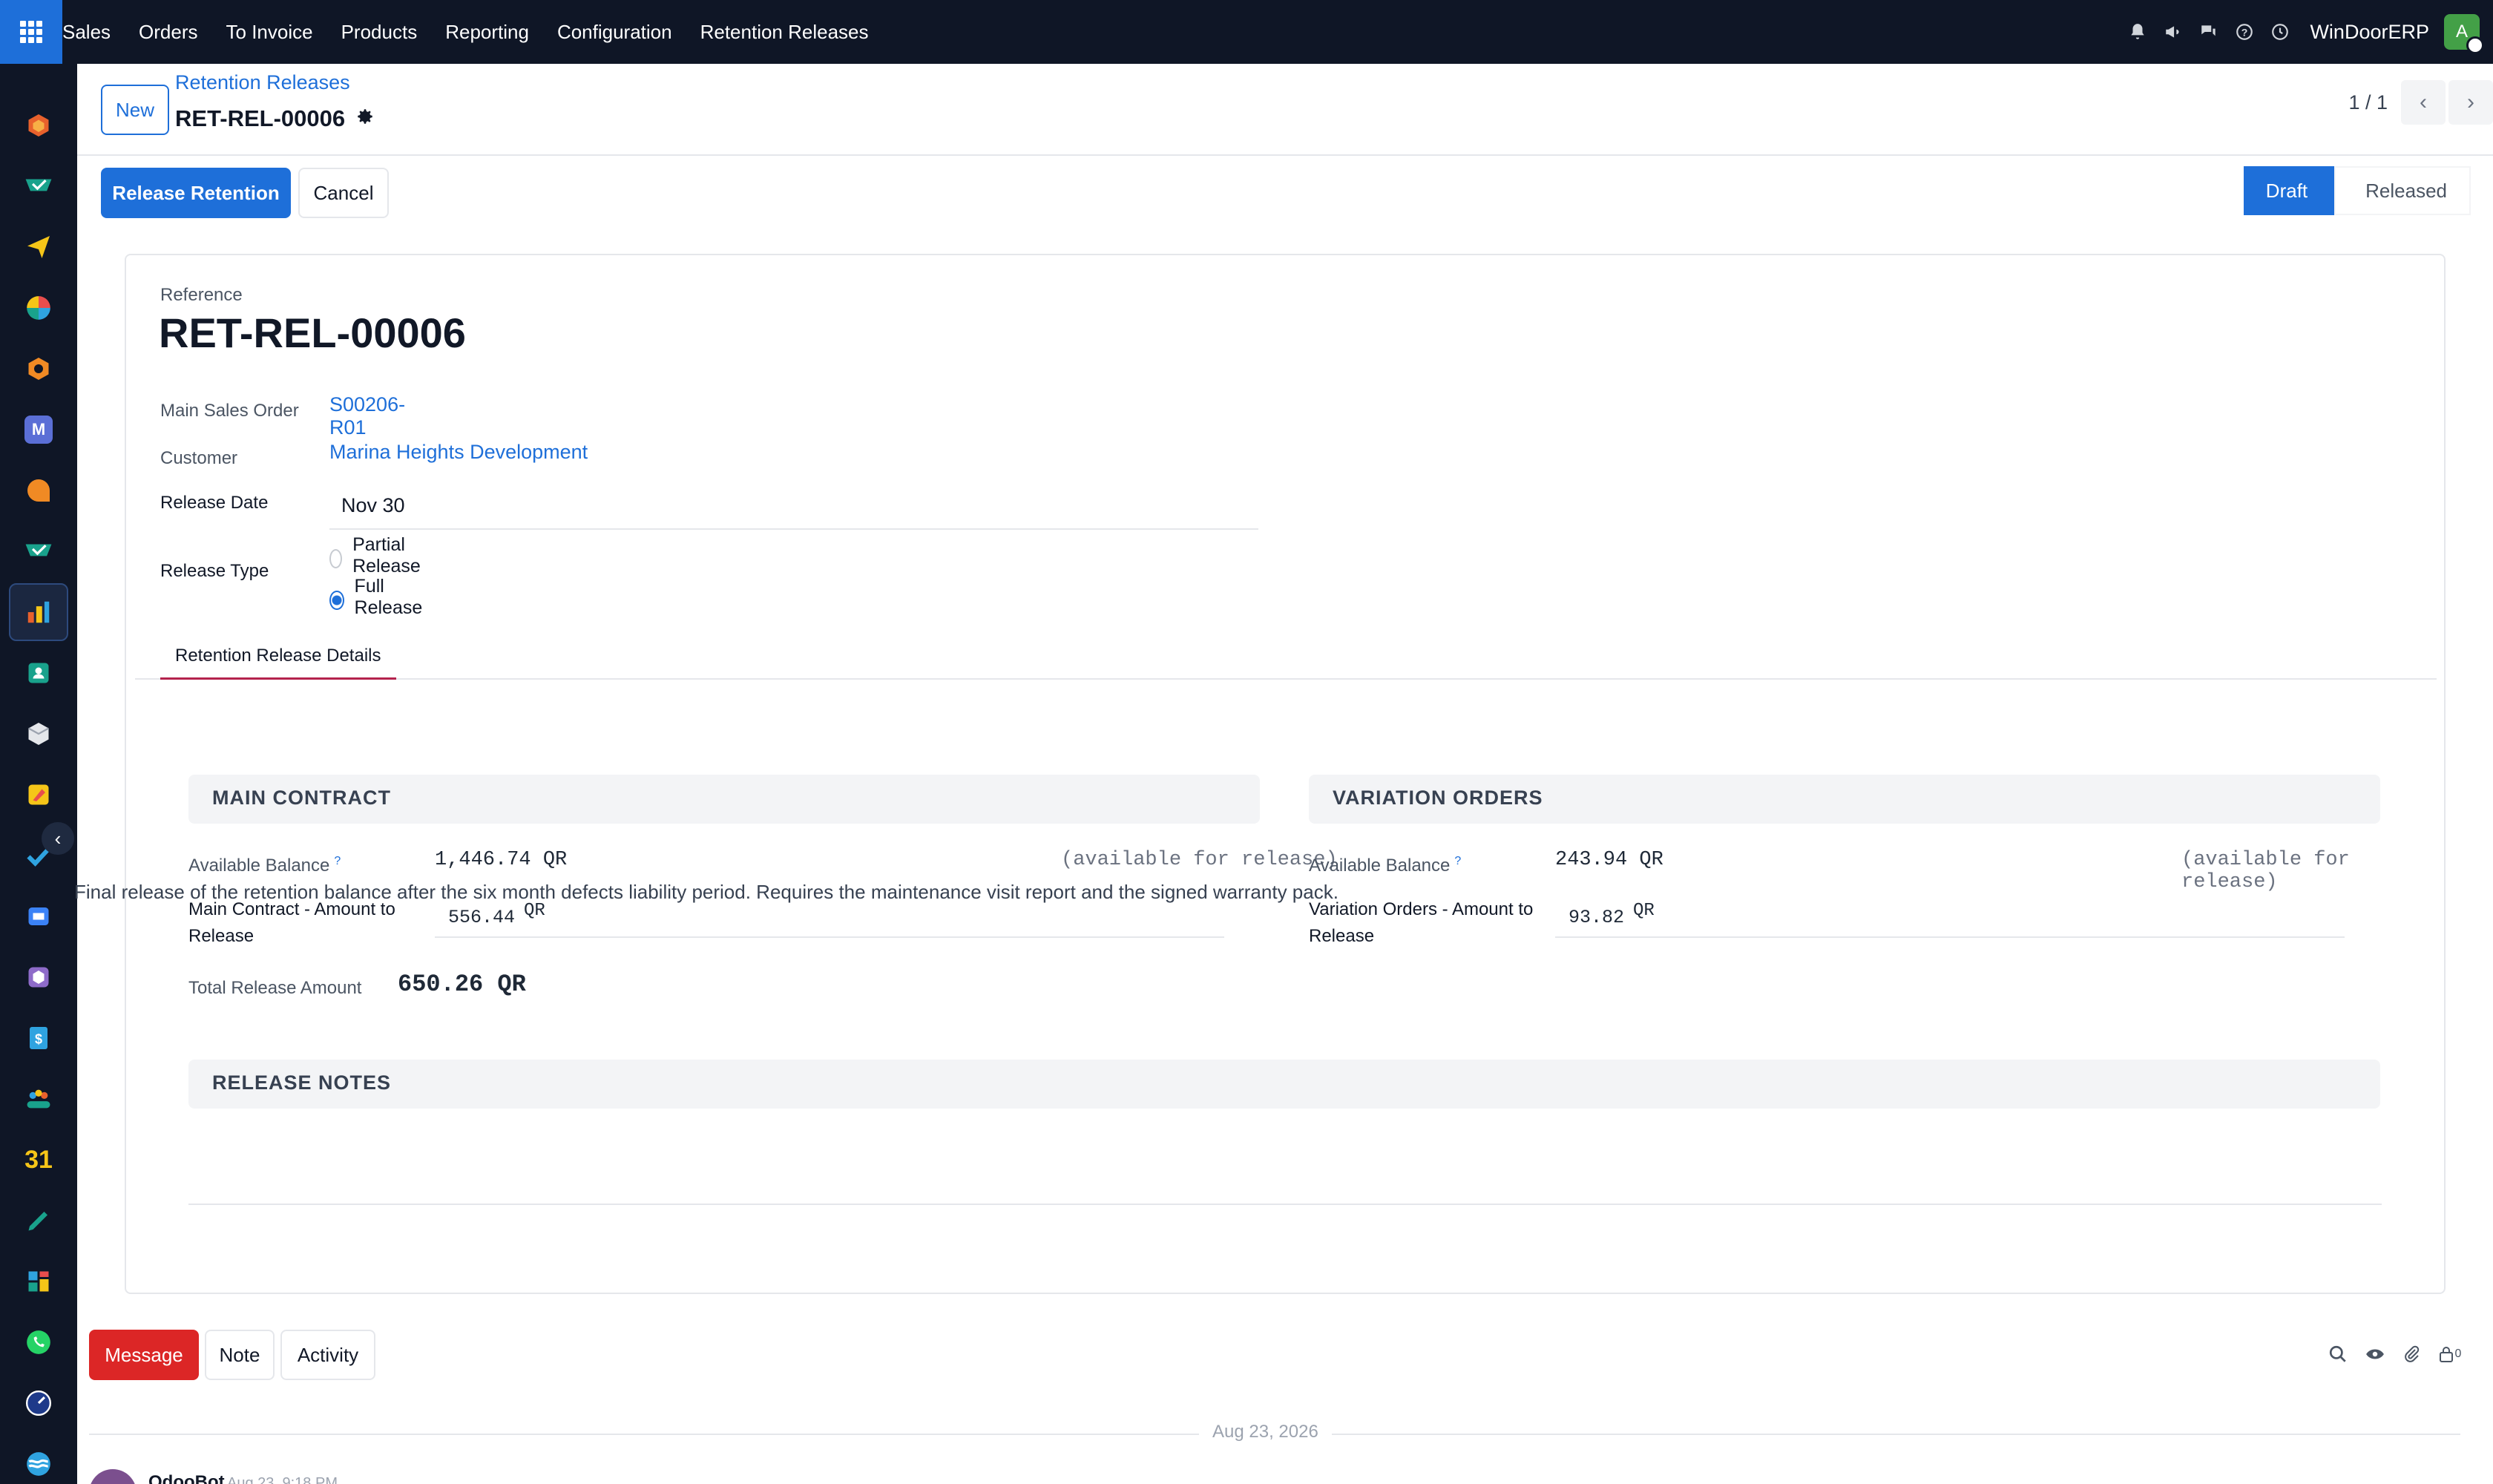 This screenshot has height=1484, width=2493. I want to click on dashboard-icon, so click(38, 1281).